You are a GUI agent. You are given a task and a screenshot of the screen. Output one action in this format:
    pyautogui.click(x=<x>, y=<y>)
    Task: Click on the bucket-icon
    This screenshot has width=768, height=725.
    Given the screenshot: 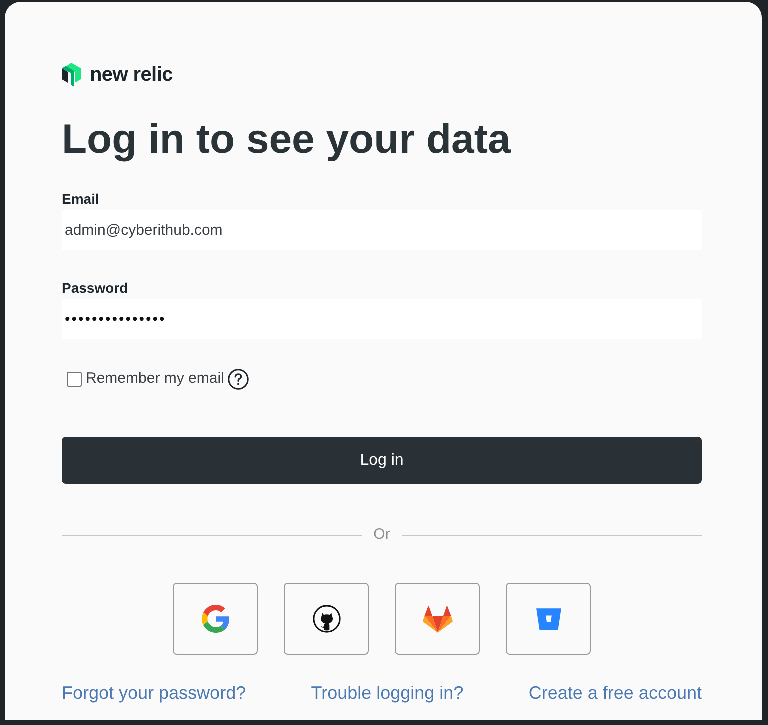 What is the action you would take?
    pyautogui.click(x=549, y=619)
    